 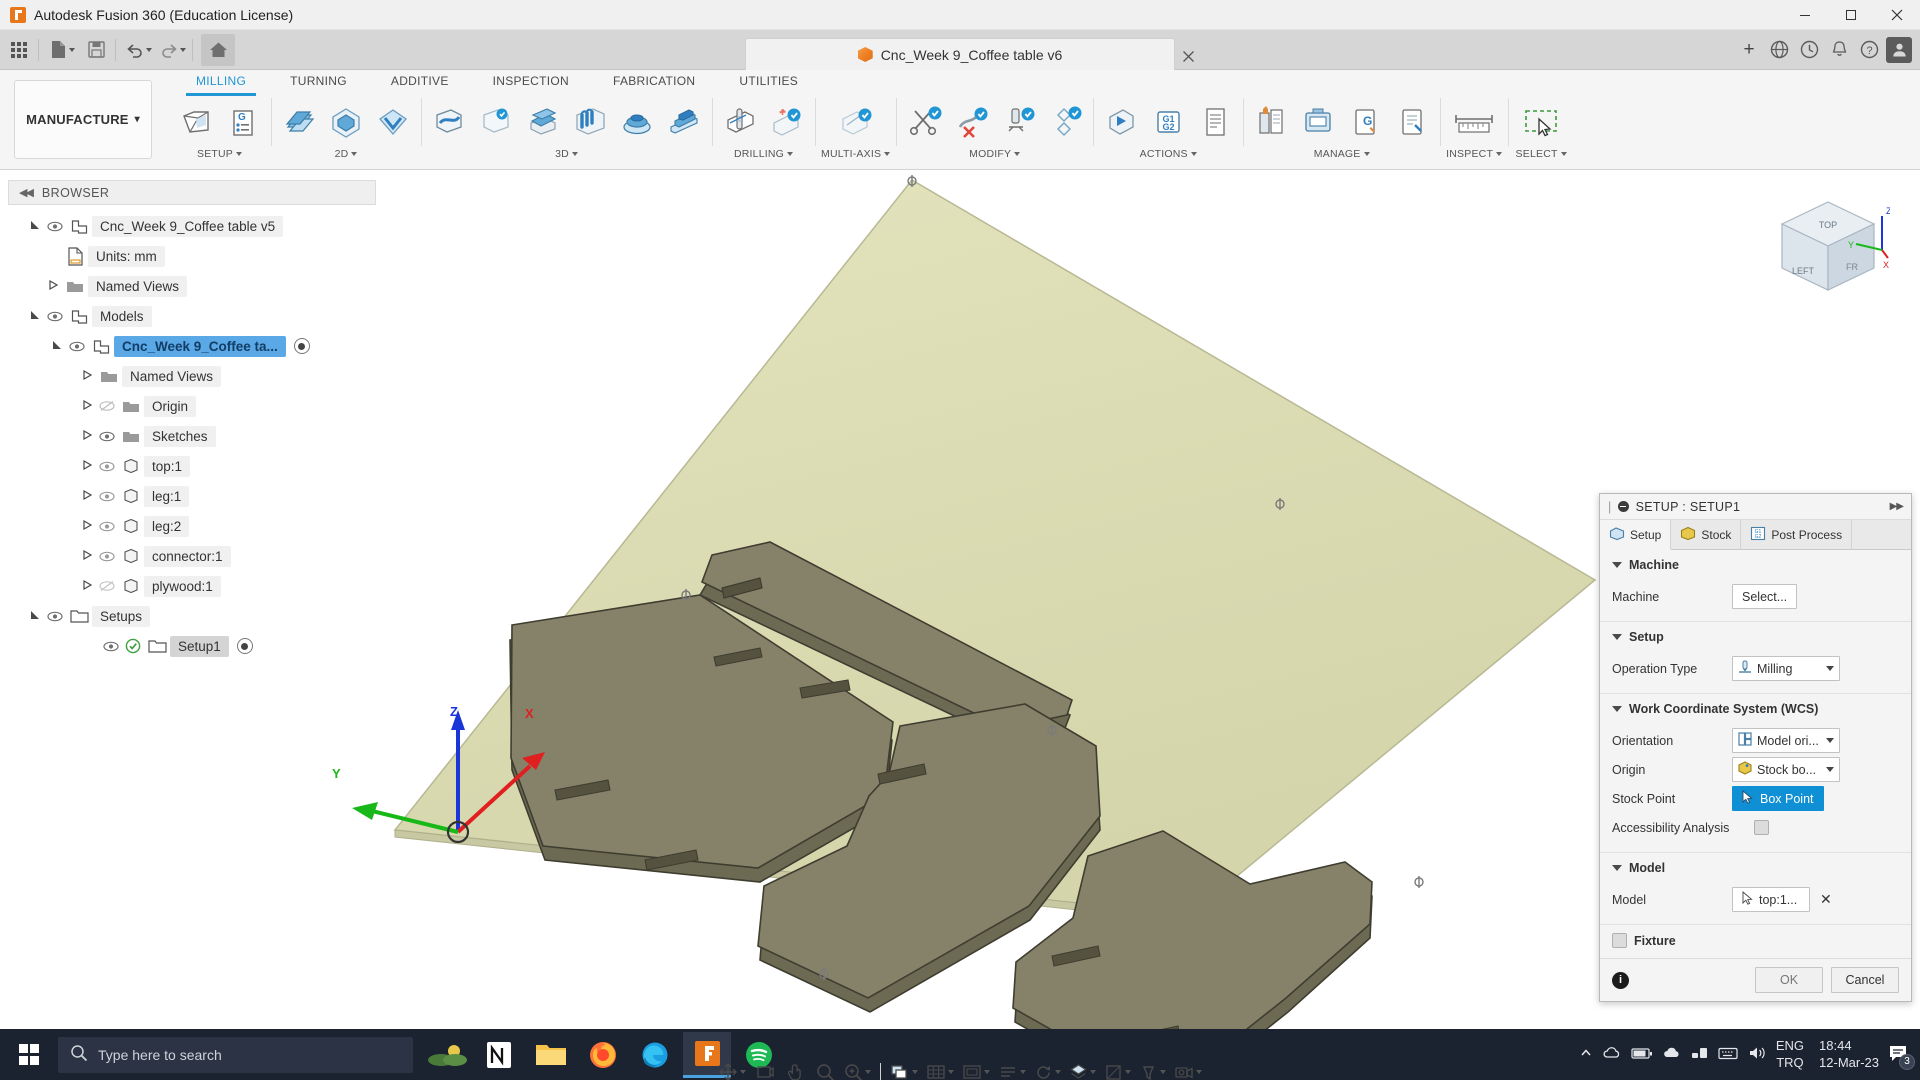 I want to click on cloud-sync-icon, so click(x=1672, y=1054).